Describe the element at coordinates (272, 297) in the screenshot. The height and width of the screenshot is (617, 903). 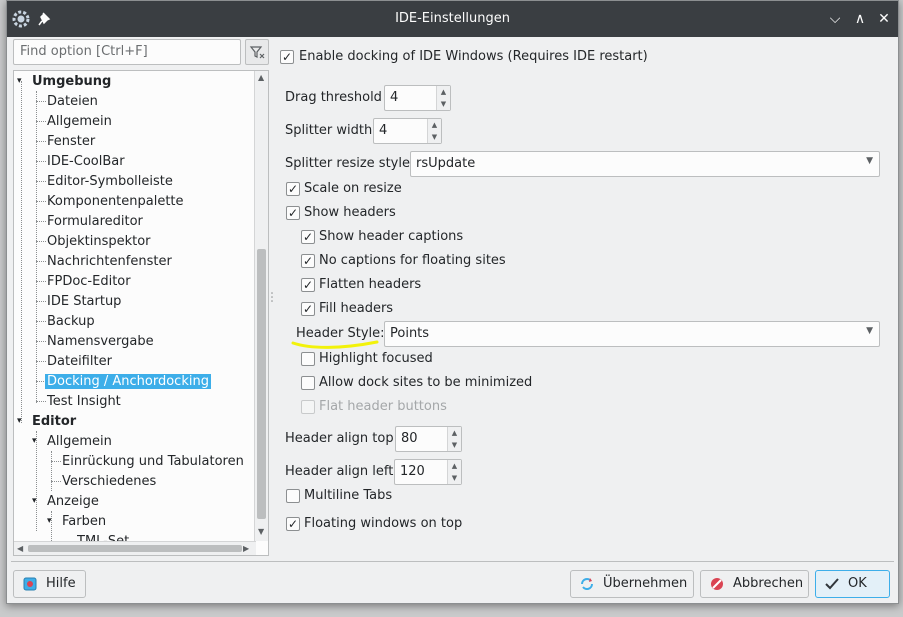
I see `splitter-handle` at that location.